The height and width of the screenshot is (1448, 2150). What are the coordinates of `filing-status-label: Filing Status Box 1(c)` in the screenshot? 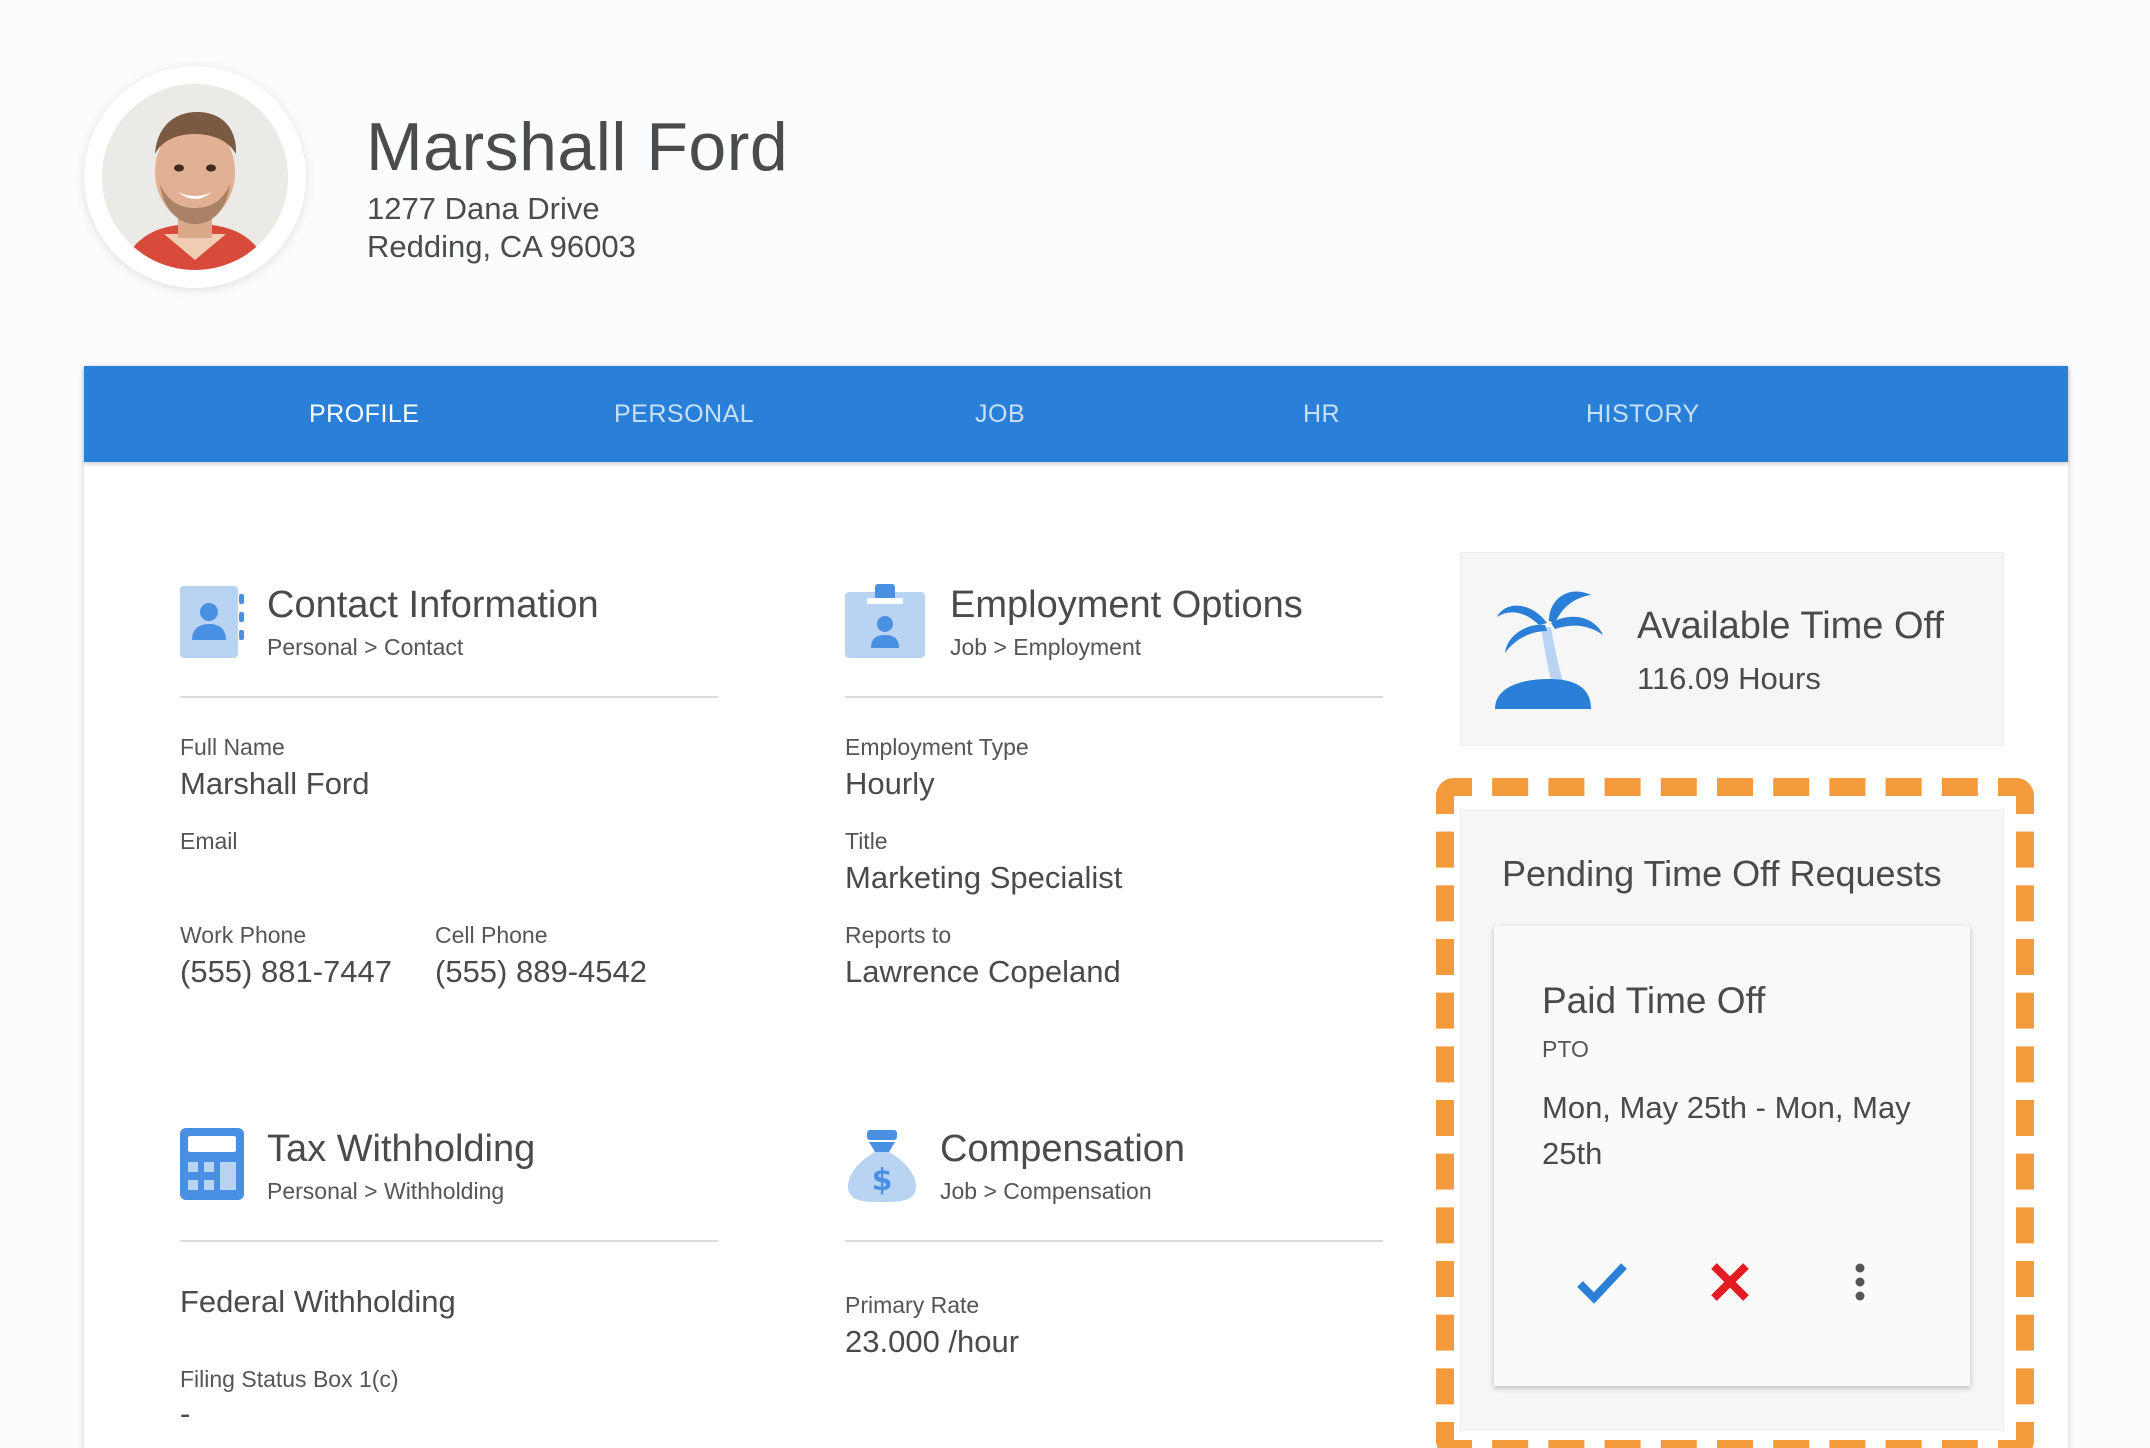 It's located at (289, 1379).